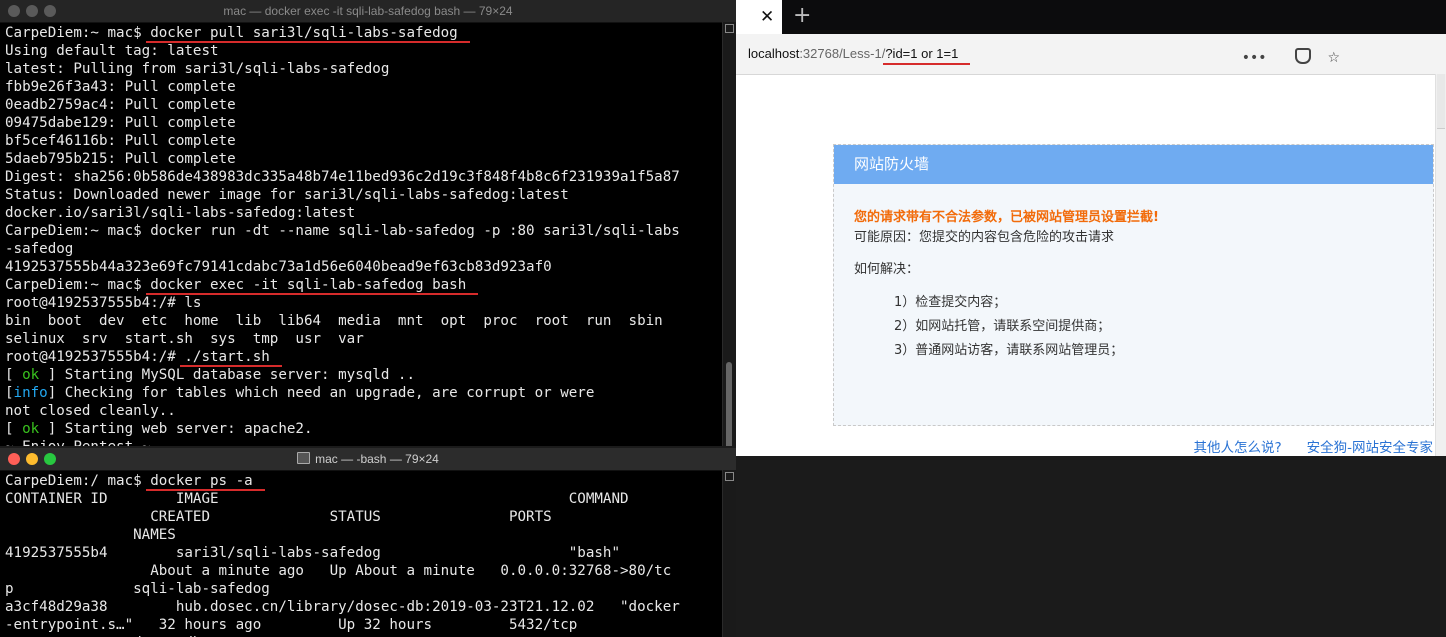 The image size is (1446, 637). Describe the element at coordinates (363, 51) in the screenshot. I see `terminal-line: Using default tag: latest` at that location.